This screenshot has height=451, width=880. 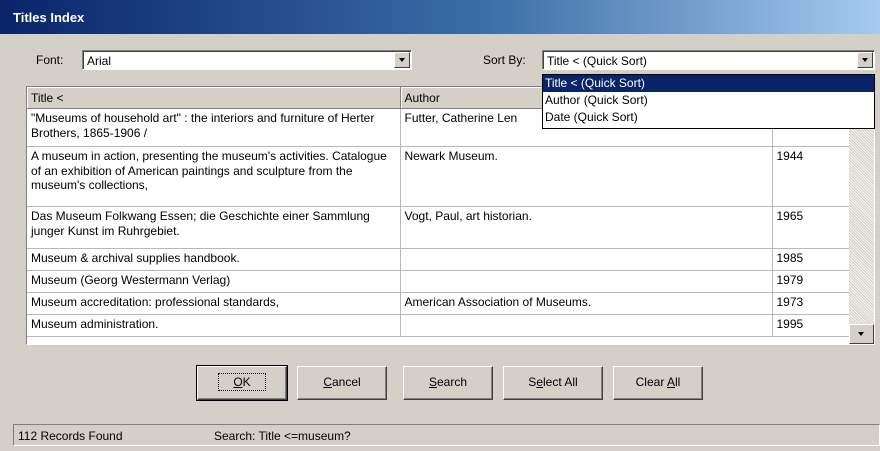 What do you see at coordinates (586, 303) in the screenshot?
I see `author-cell: American Association of Museums.` at bounding box center [586, 303].